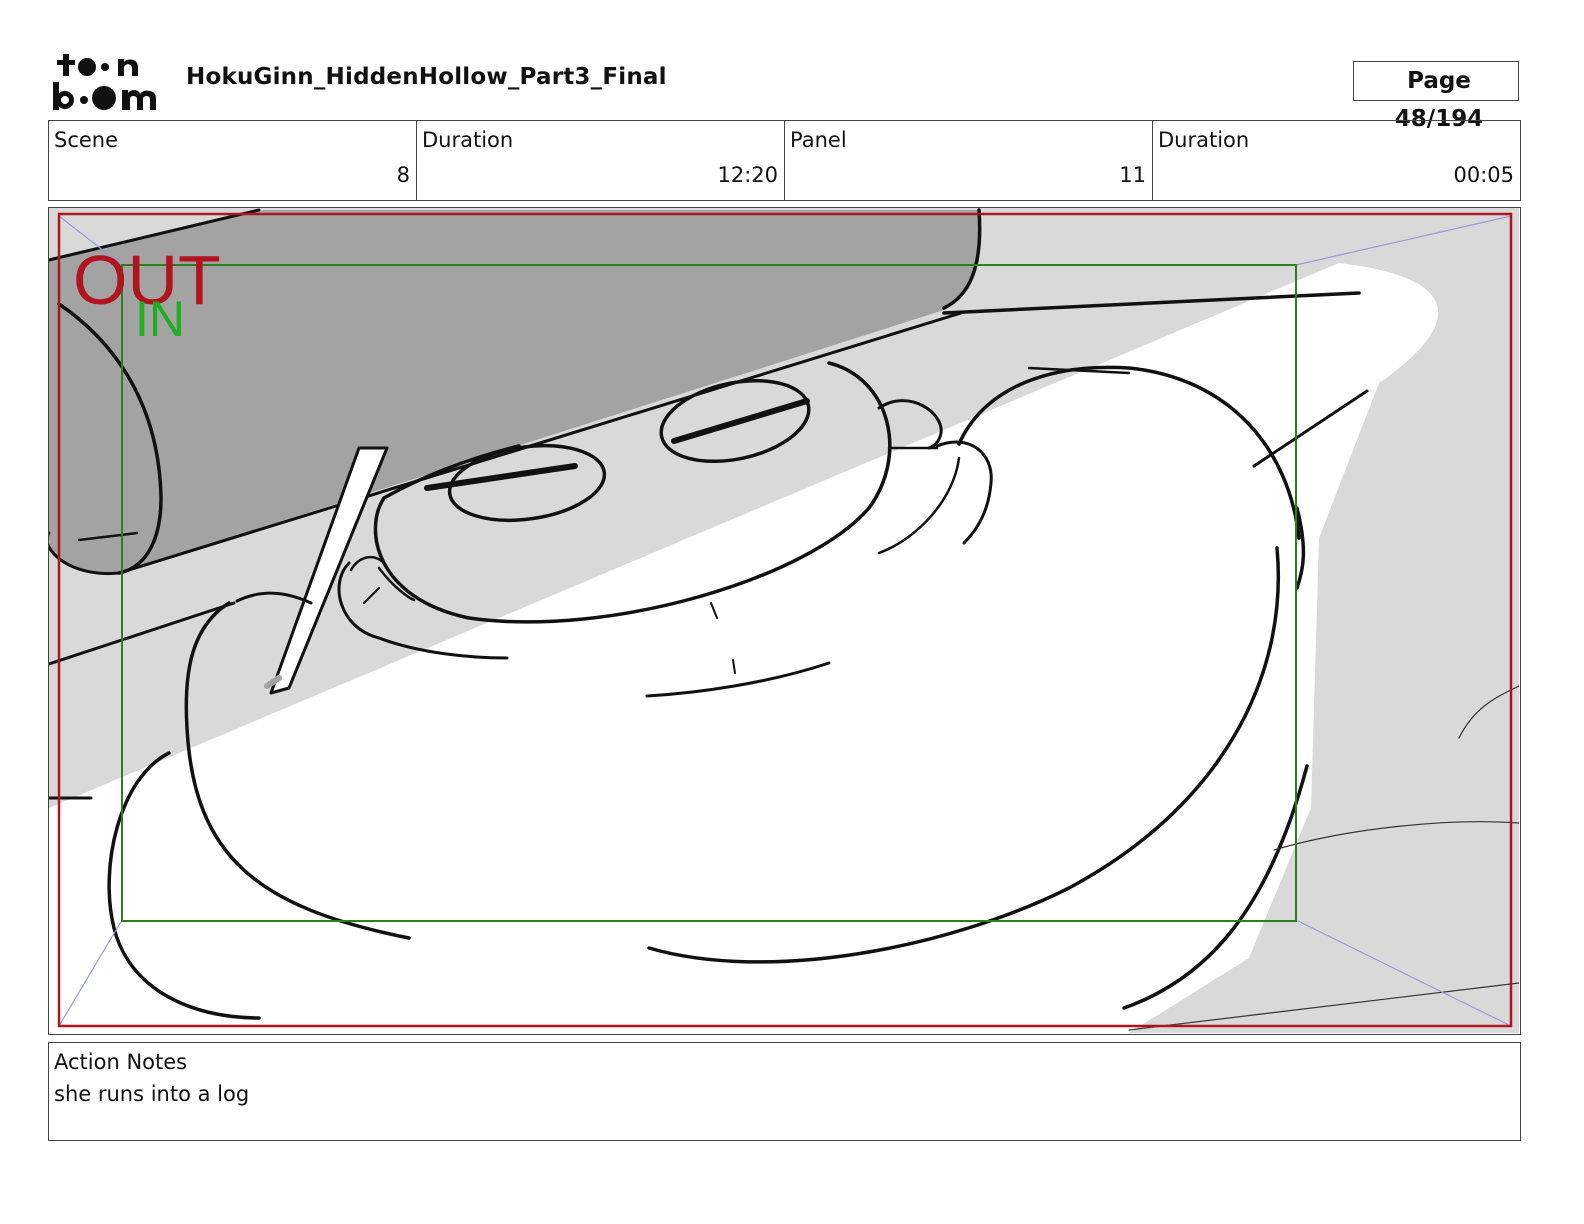 This screenshot has width=1584, height=1224. I want to click on scene-duration-label: Duration, so click(468, 140).